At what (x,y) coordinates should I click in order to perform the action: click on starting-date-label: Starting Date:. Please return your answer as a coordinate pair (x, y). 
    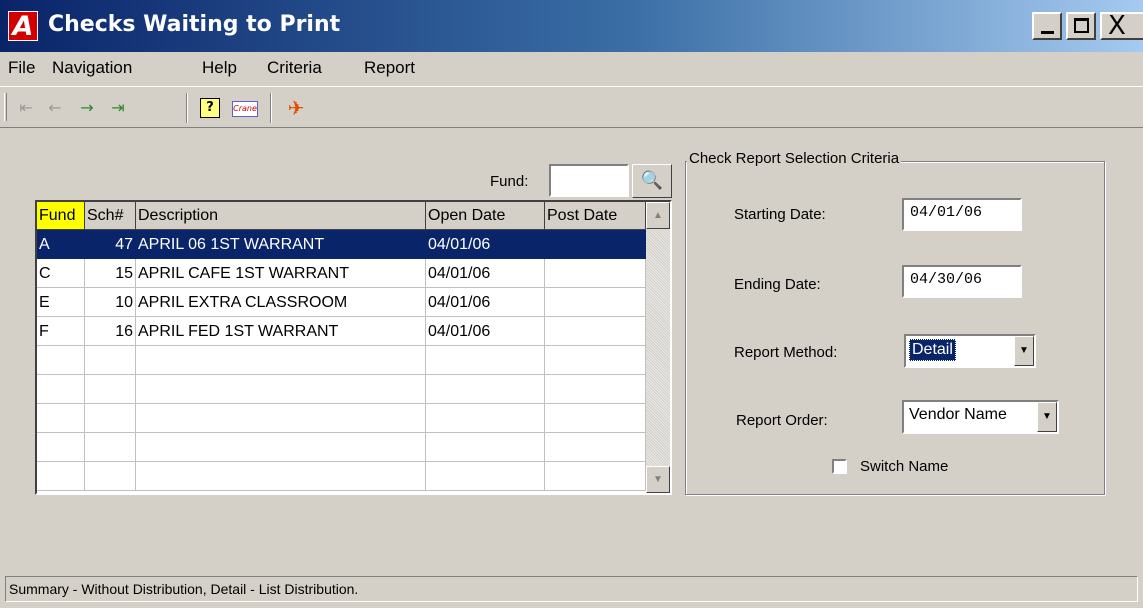
    Looking at the image, I should click on (780, 214).